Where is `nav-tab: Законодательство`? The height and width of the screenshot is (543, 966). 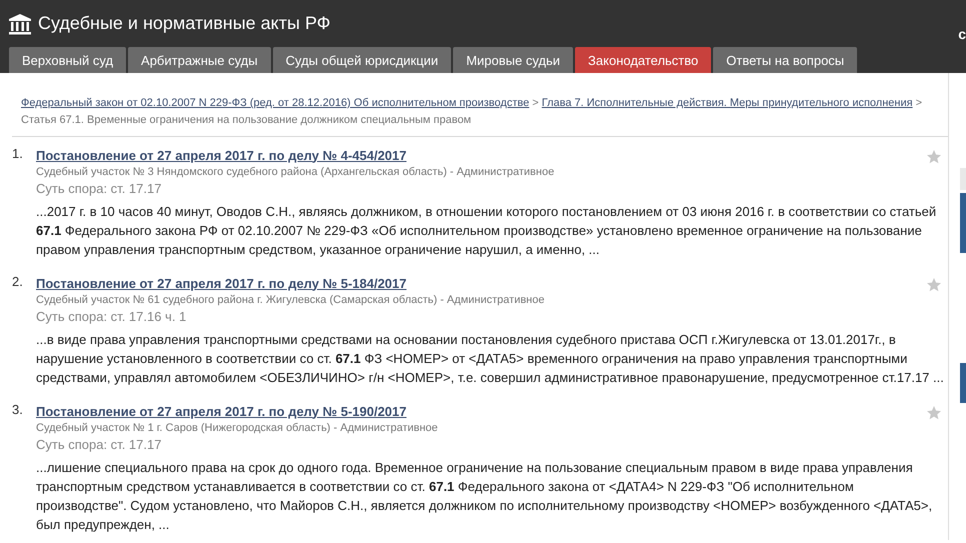 nav-tab: Законодательство is located at coordinates (643, 60).